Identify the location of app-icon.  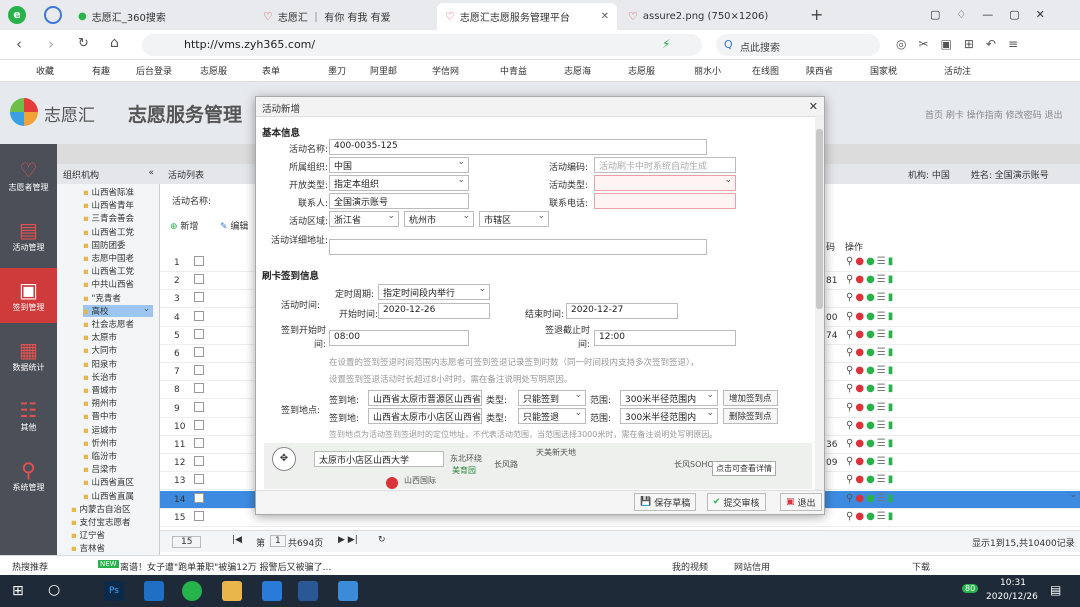
(272, 591).